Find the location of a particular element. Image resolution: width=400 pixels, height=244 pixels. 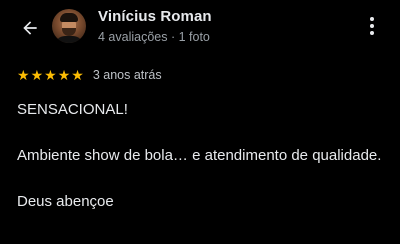

more-vertical-icon is located at coordinates (372, 19).